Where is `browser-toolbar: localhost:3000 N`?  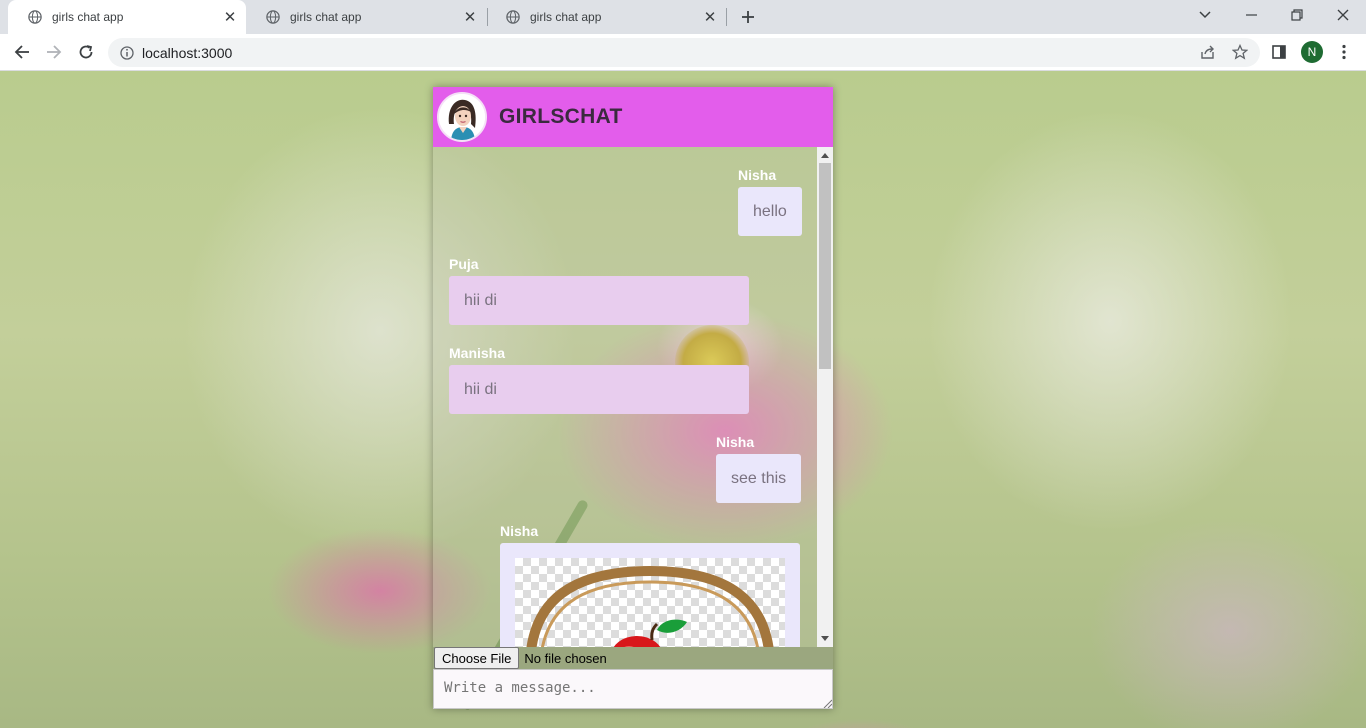 browser-toolbar: localhost:3000 N is located at coordinates (683, 52).